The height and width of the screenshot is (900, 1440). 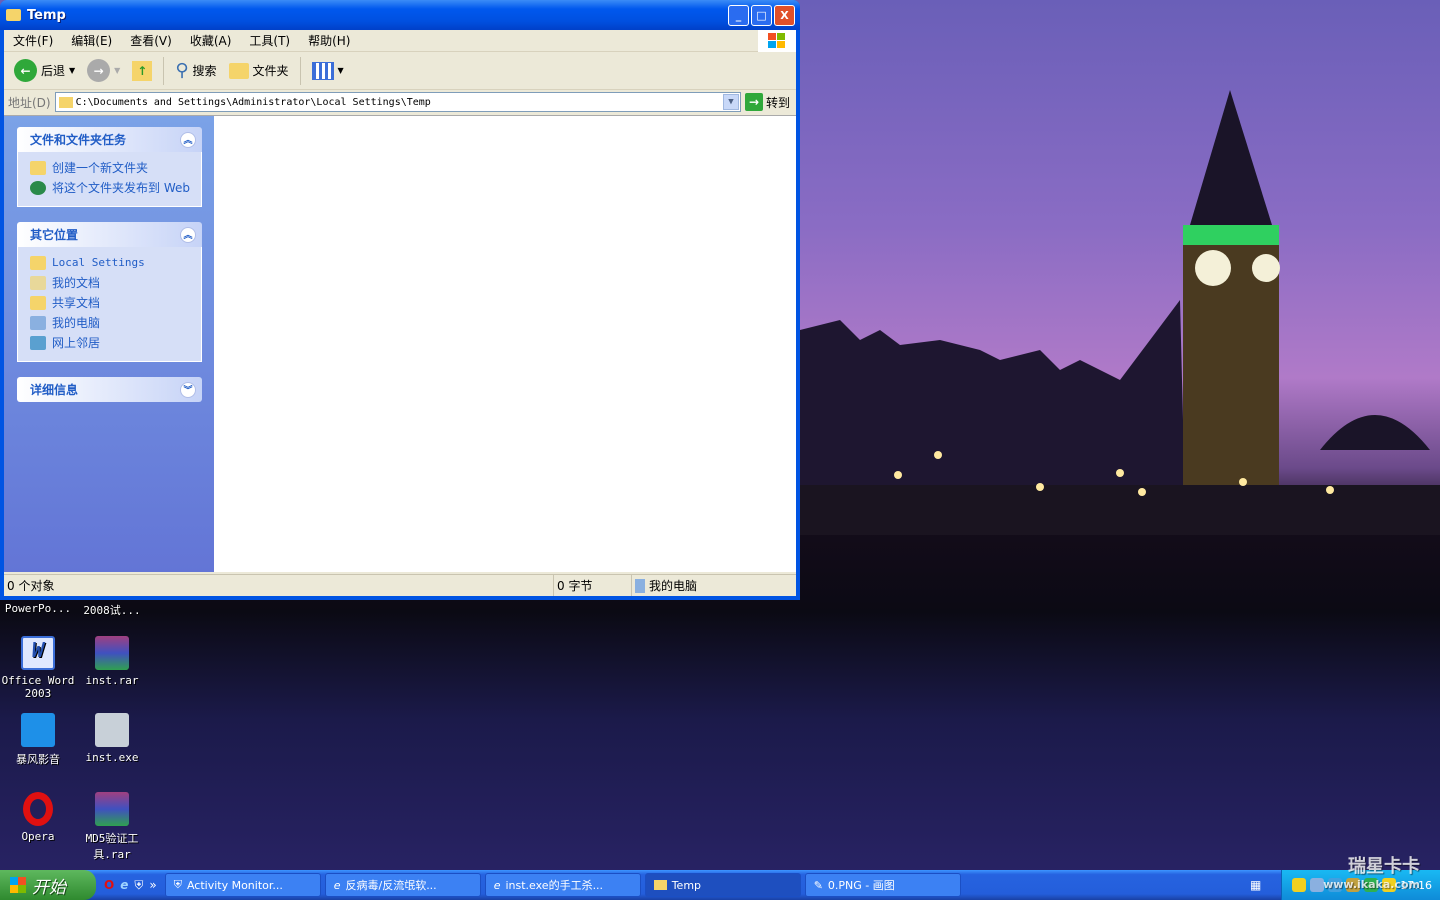 I want to click on desktop-icon-inst-exe: inst.exe, so click(x=112, y=738).